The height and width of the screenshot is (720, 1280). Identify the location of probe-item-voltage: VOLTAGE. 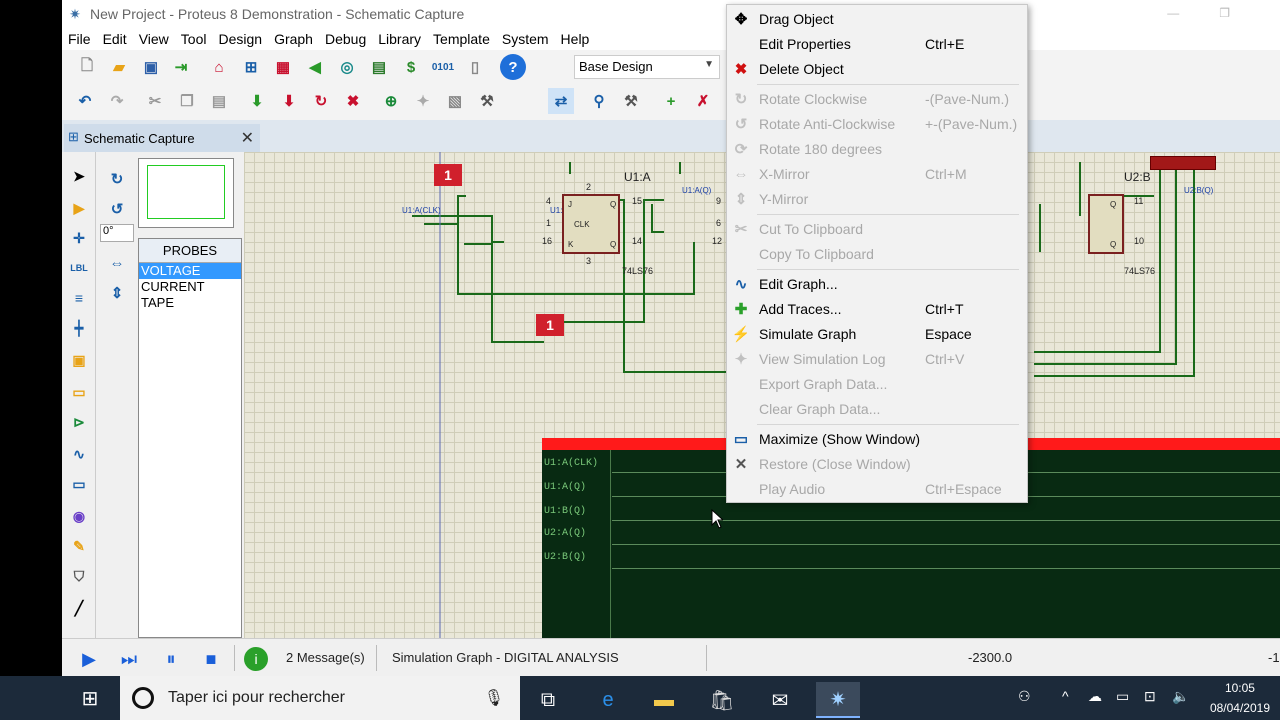
(190, 271).